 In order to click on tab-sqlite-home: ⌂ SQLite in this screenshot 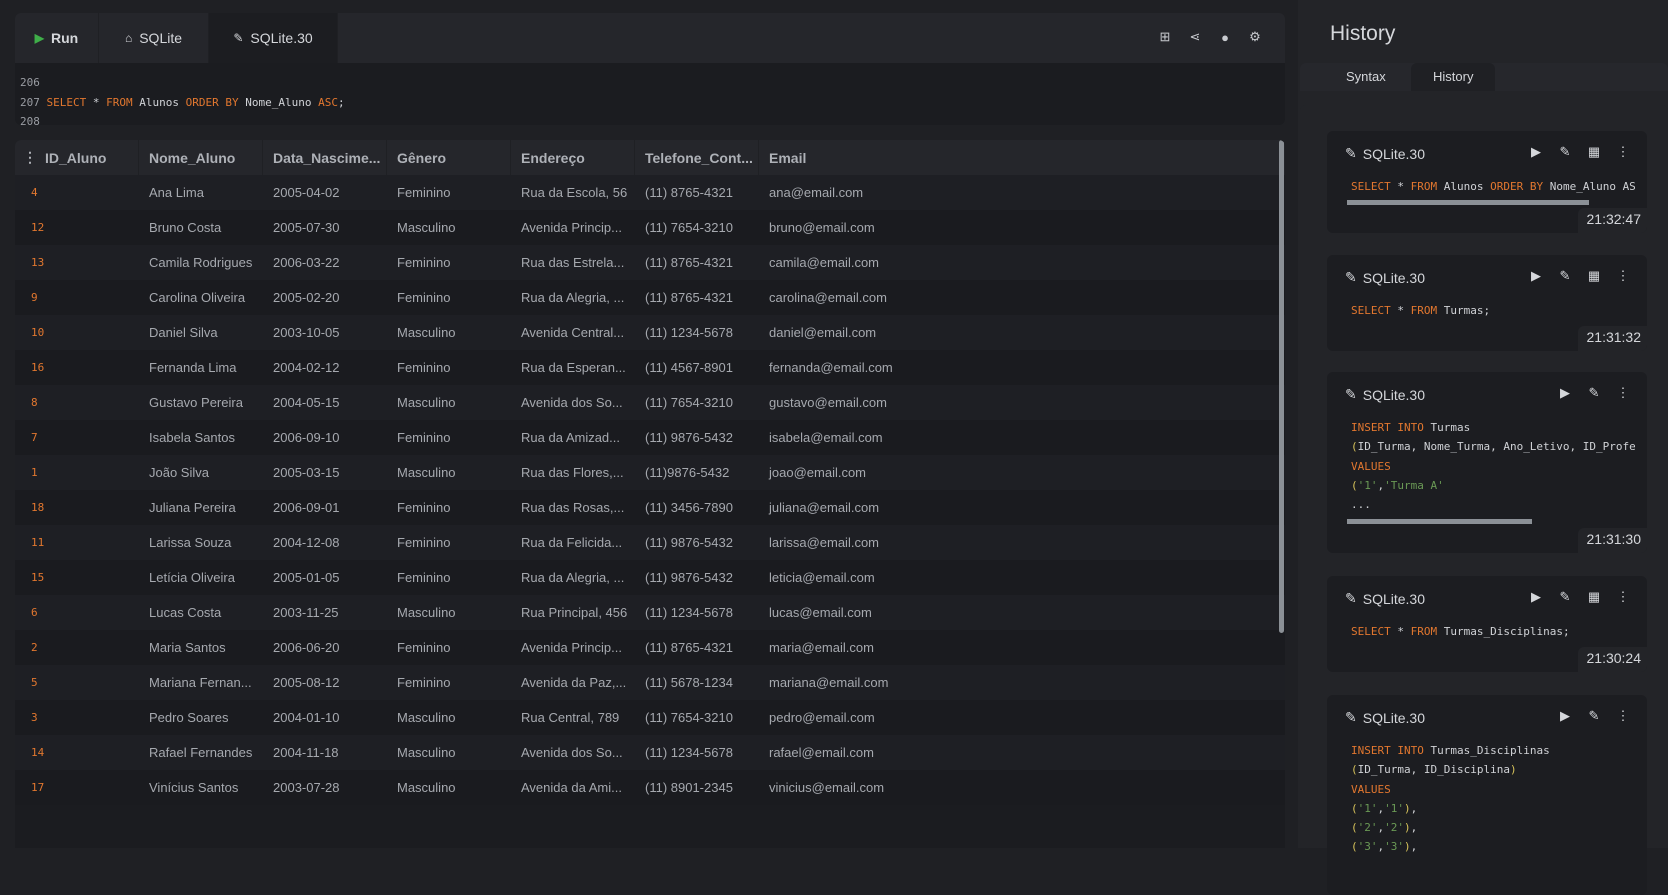, I will do `click(154, 38)`.